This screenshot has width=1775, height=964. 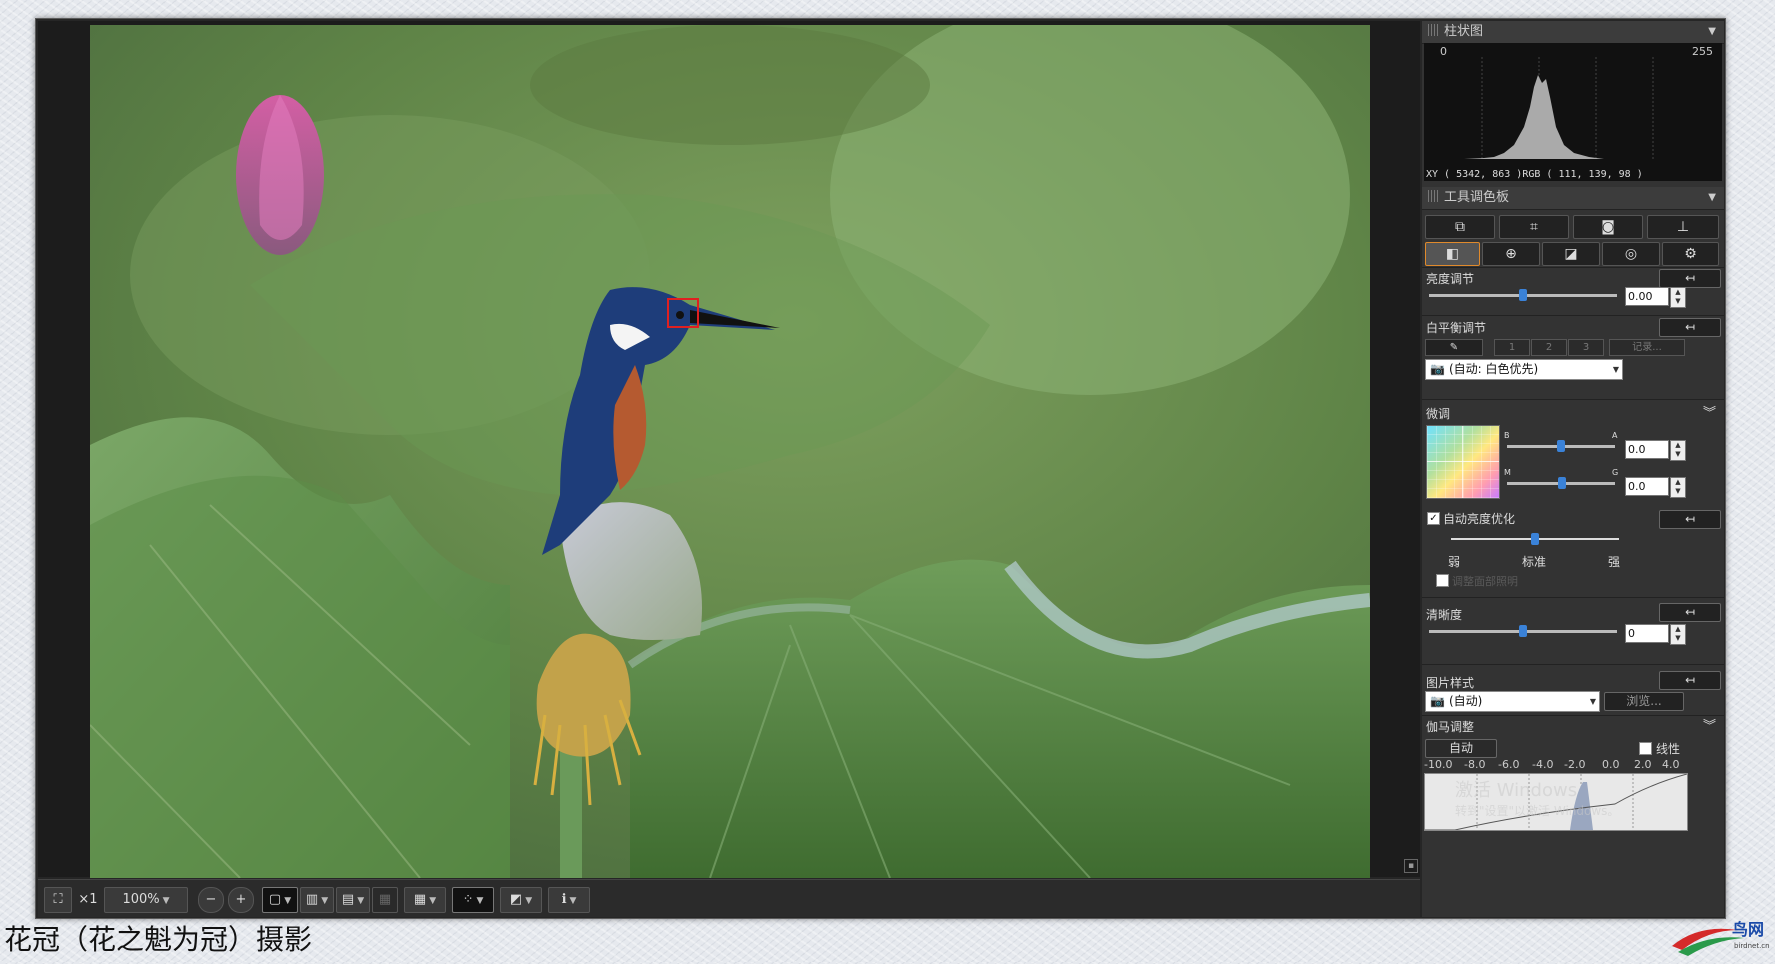 What do you see at coordinates (1534, 227) in the screenshot?
I see `tab-crop-icon: ⌗` at bounding box center [1534, 227].